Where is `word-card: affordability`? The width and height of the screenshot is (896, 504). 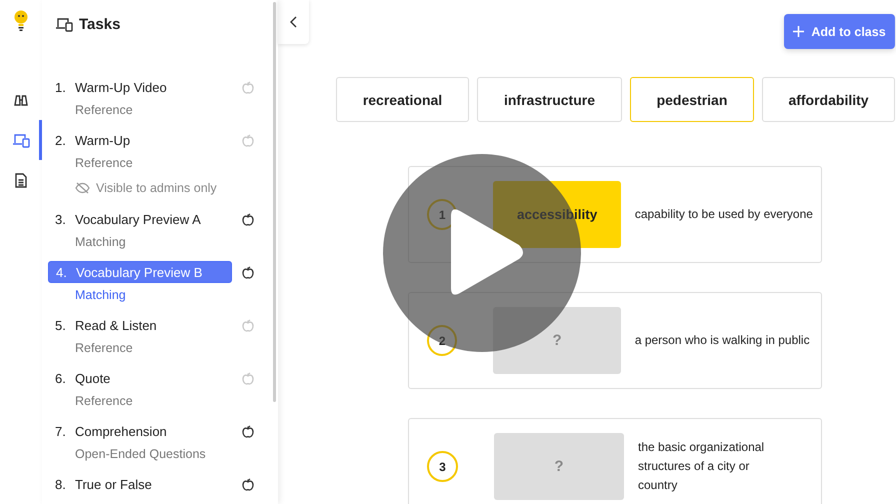 word-card: affordability is located at coordinates (828, 99).